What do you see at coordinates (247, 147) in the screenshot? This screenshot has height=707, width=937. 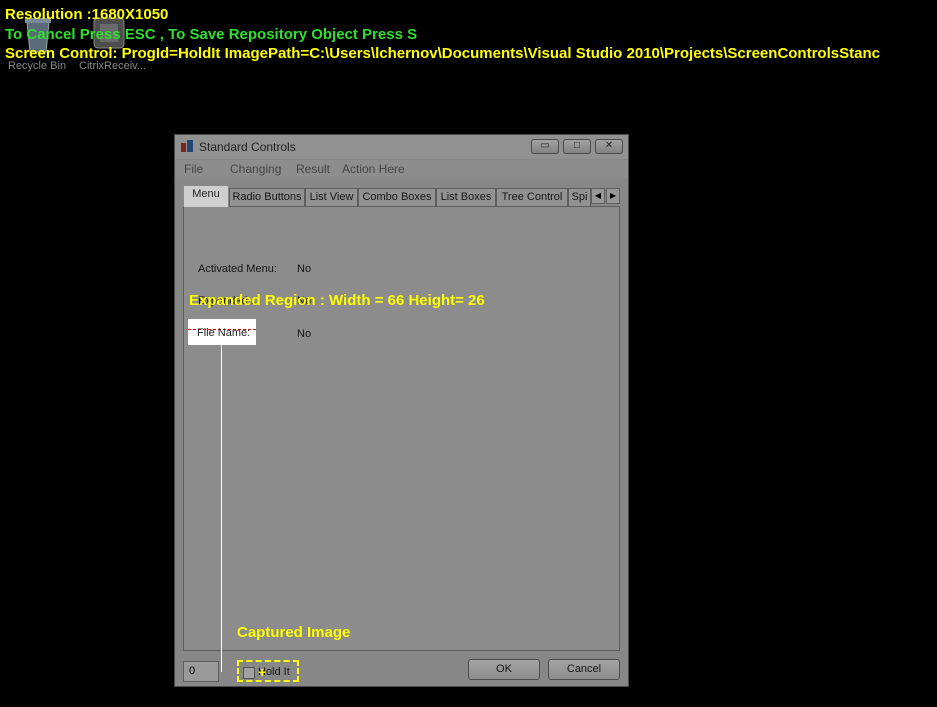 I see `window-title: Standard Controls` at bounding box center [247, 147].